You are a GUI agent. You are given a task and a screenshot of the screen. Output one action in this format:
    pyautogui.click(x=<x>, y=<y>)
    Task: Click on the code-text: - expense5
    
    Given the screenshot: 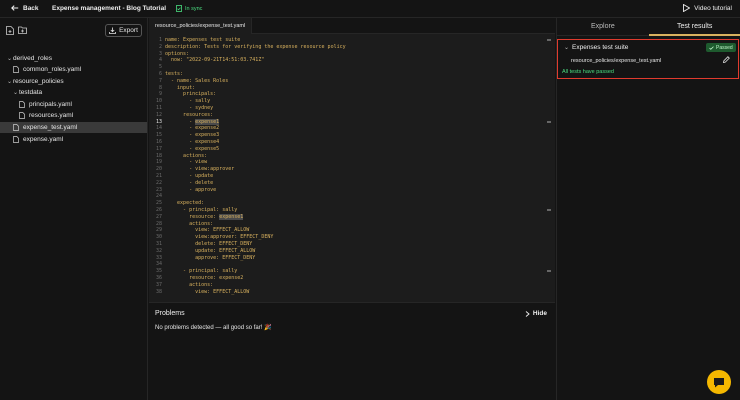 What is the action you would take?
    pyautogui.click(x=192, y=148)
    